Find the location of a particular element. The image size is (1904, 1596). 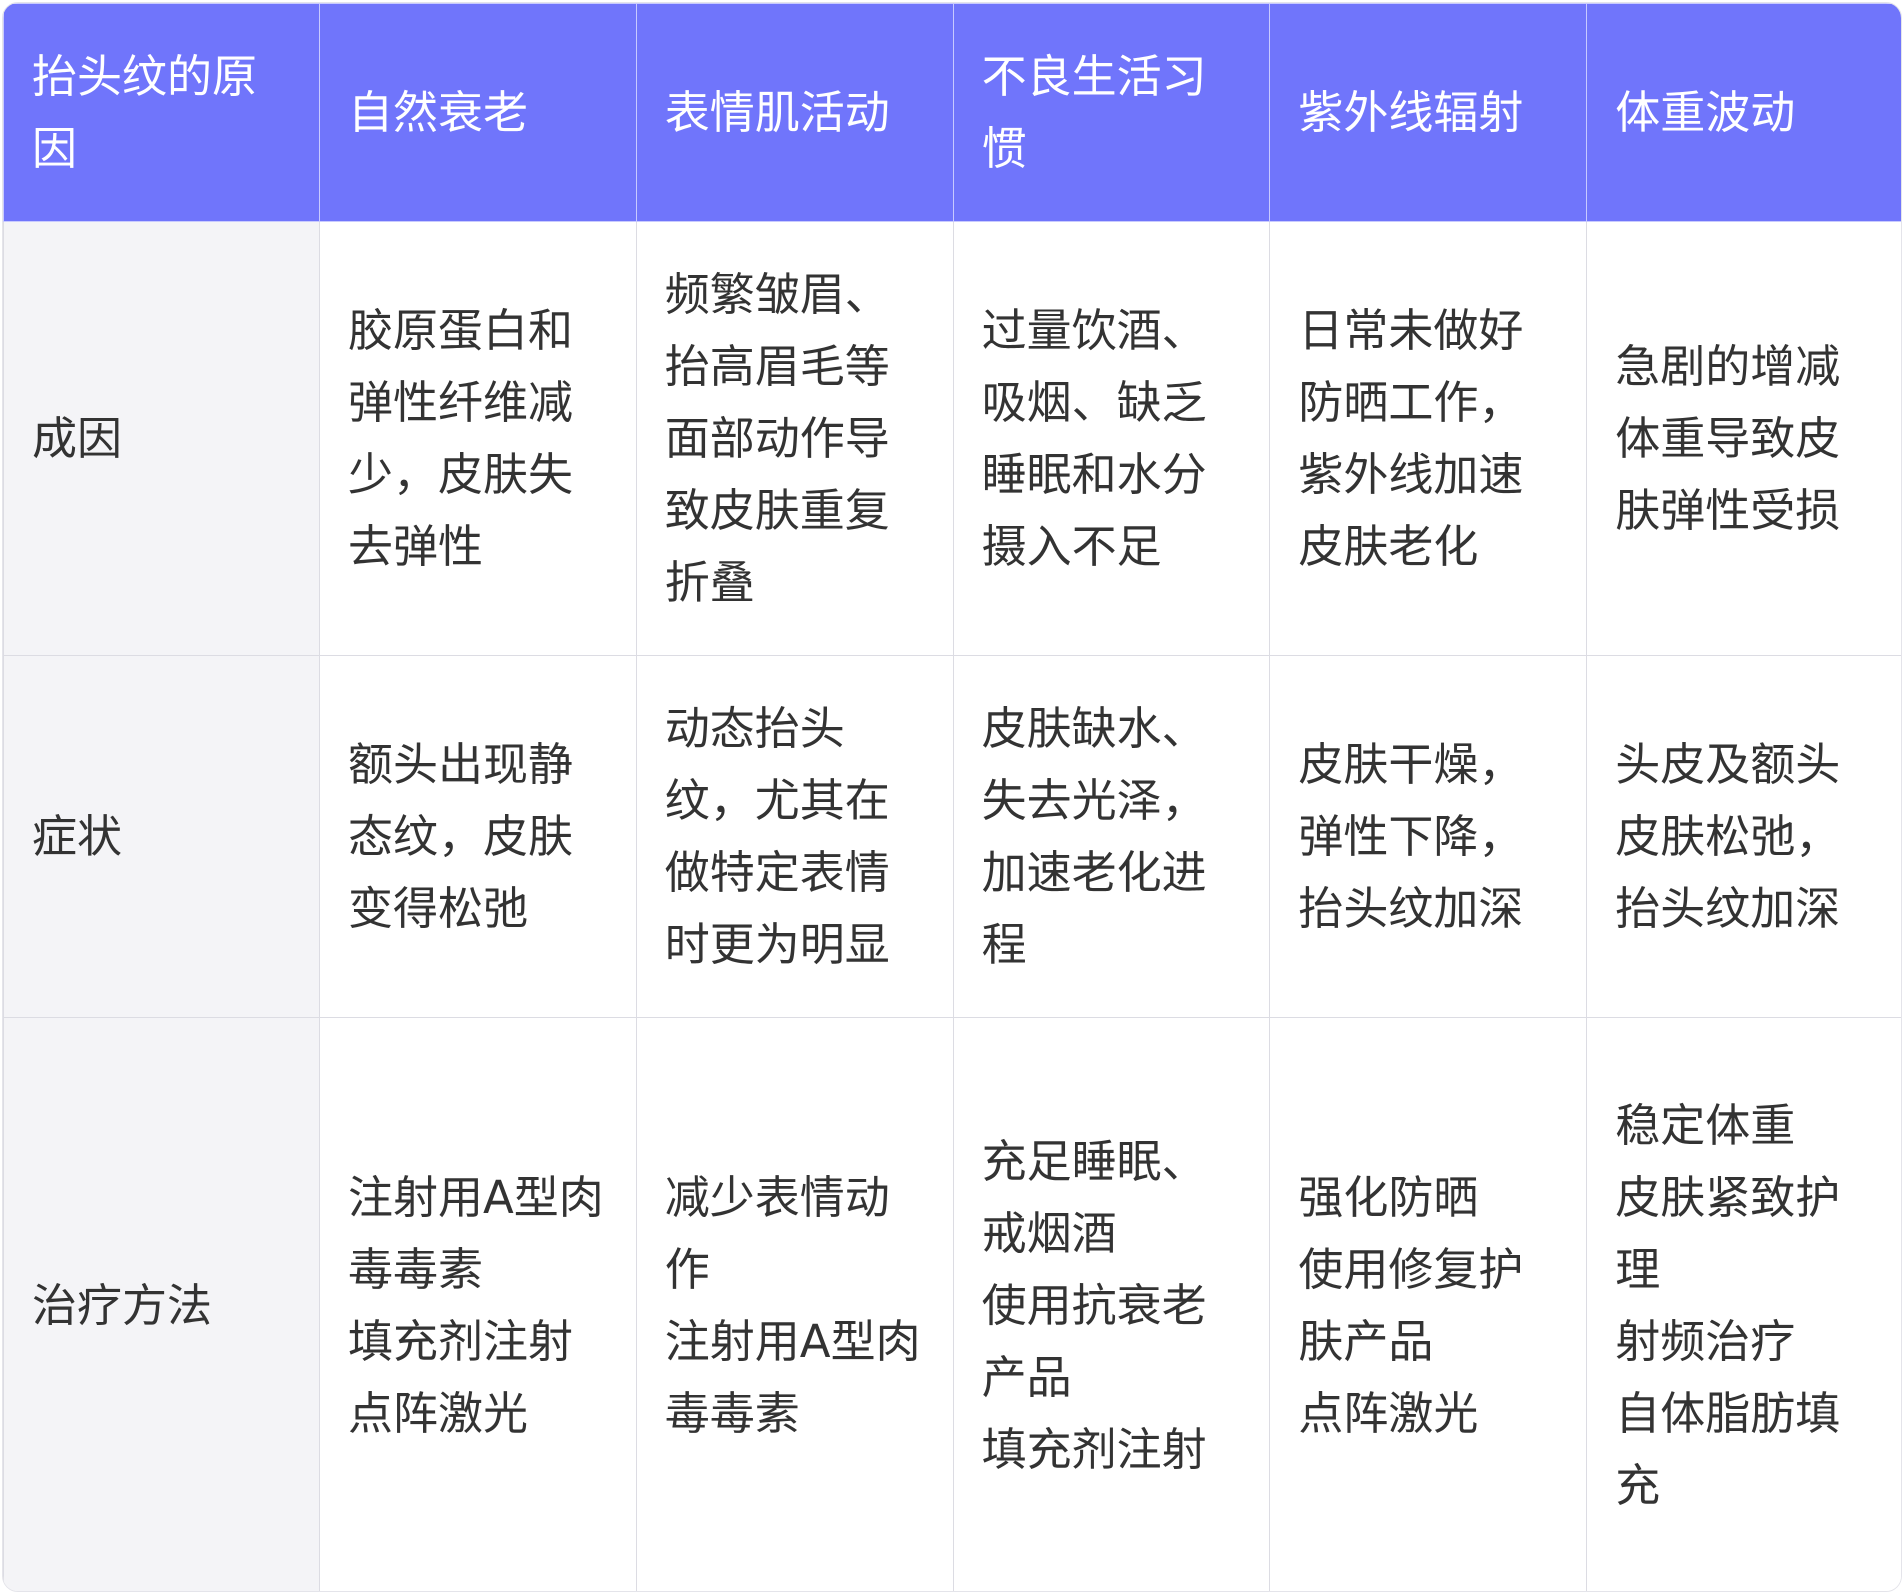

cell-line: 额头出现静态纹，皮肤变得松弛 is located at coordinates (461, 836).